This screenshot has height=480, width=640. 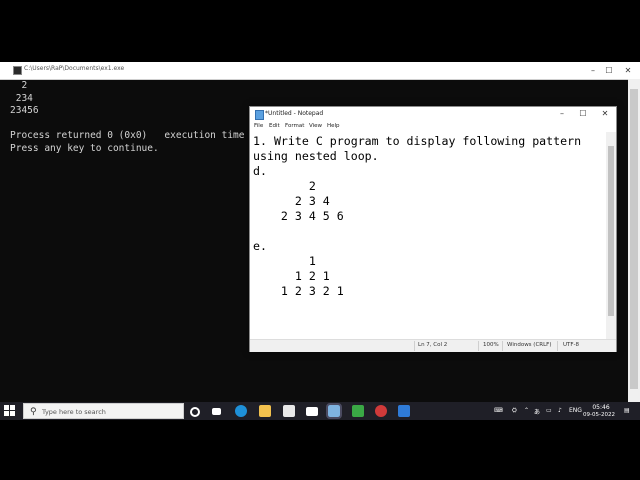 I want to click on file-explorer-icon, so click(x=265, y=411).